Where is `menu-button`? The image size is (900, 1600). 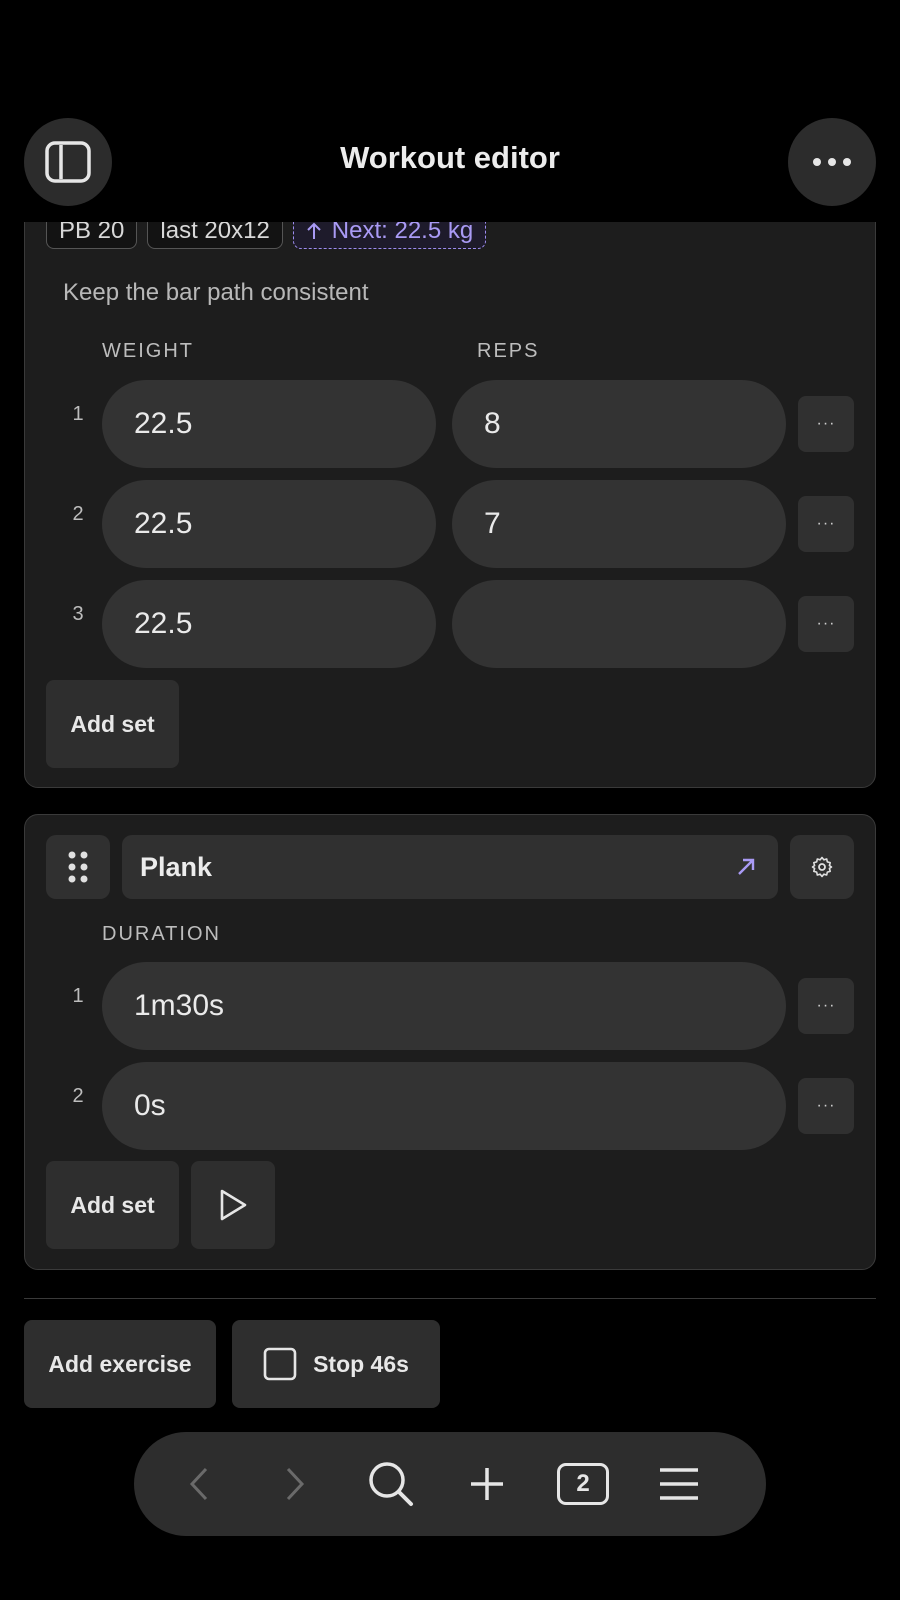 menu-button is located at coordinates (679, 1484).